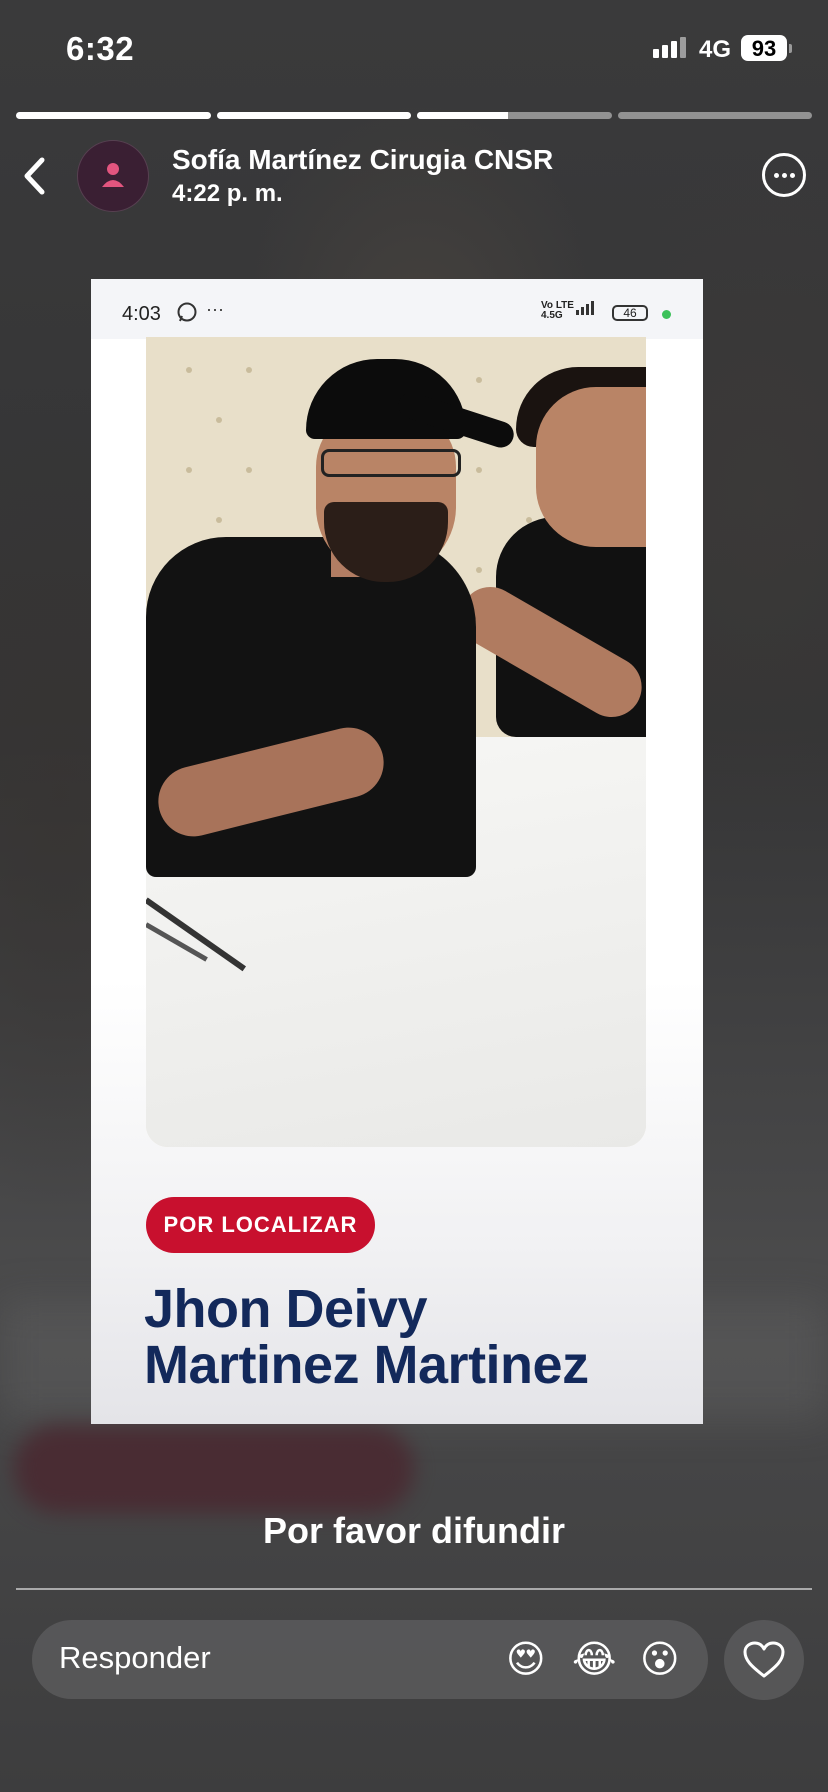 The width and height of the screenshot is (828, 1792). I want to click on person-icon, so click(113, 175).